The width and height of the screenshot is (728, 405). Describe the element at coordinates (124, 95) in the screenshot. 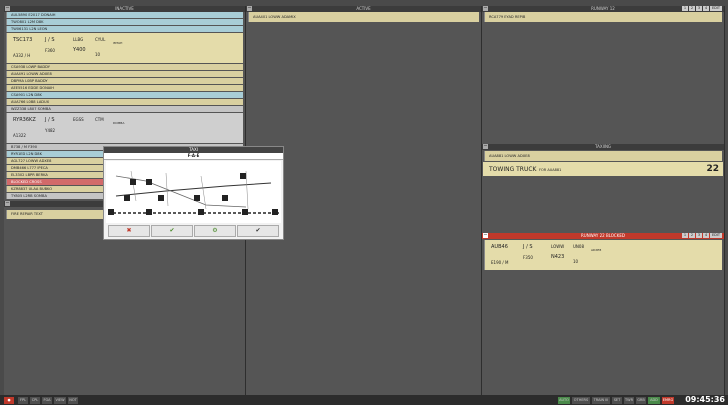

I see `flight-strip: CSA901 L2N D8K` at that location.